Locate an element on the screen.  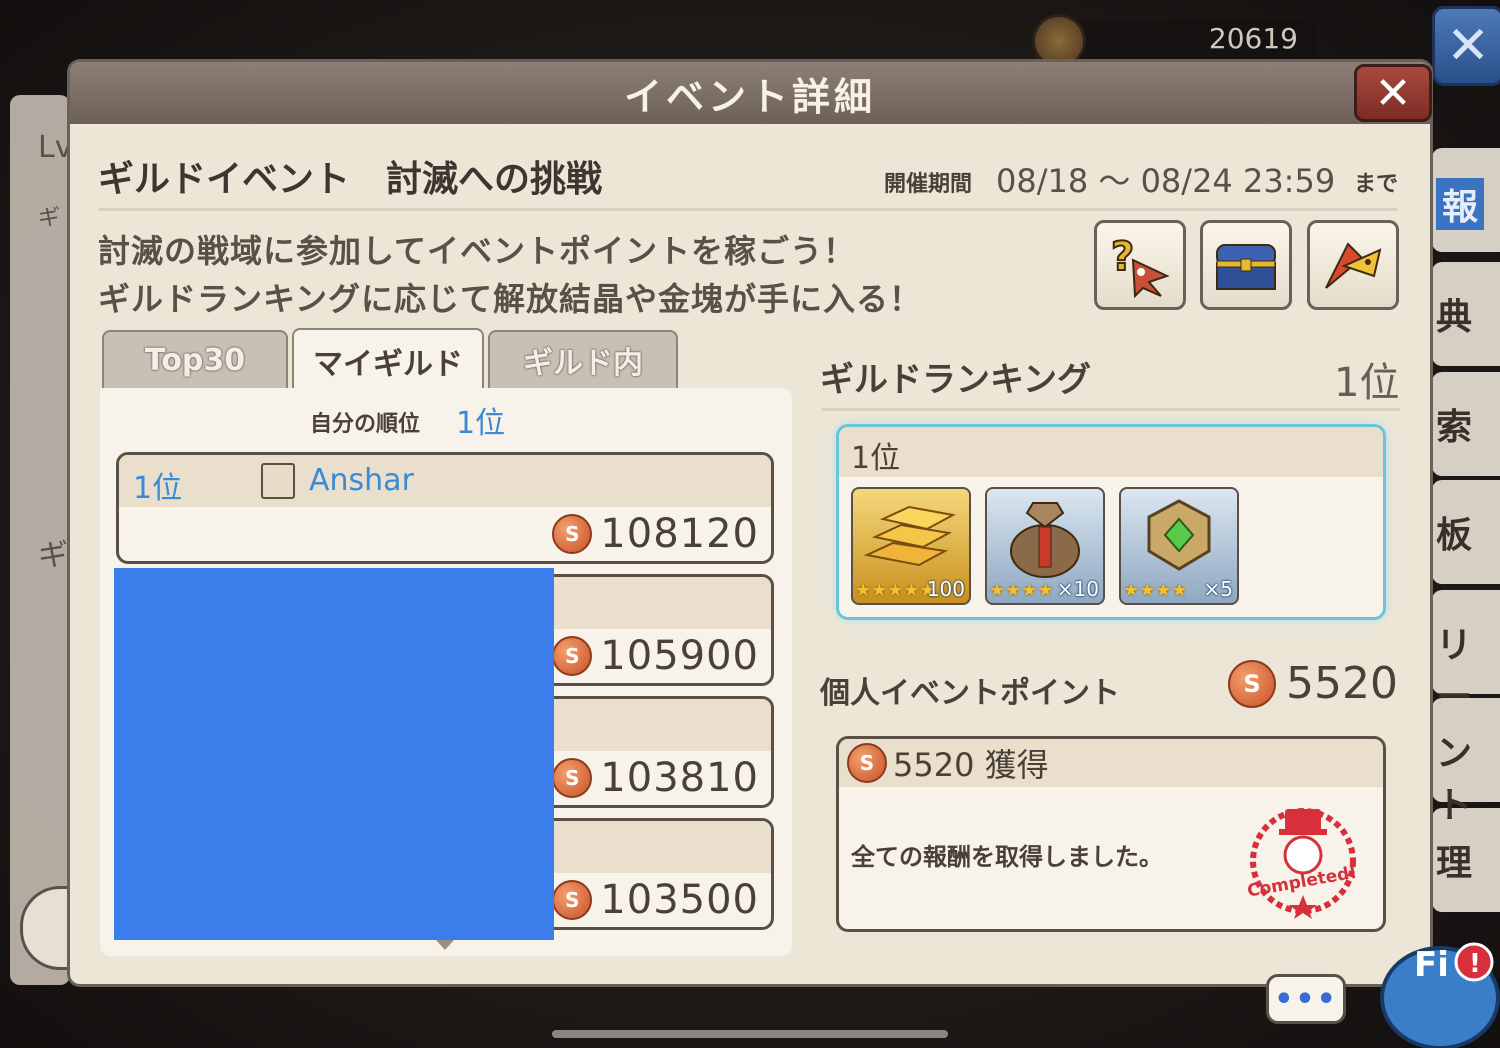
flag-icon is located at coordinates (1353, 265).